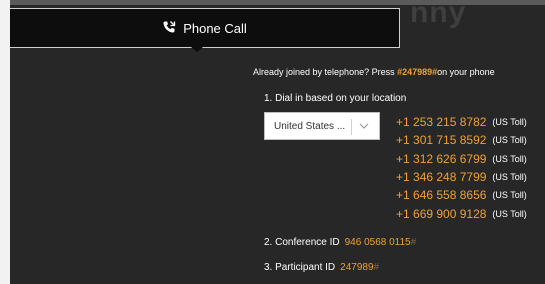 This screenshot has height=284, width=545. What do you see at coordinates (376, 267) in the screenshot?
I see `participant-id-hash: #` at bounding box center [376, 267].